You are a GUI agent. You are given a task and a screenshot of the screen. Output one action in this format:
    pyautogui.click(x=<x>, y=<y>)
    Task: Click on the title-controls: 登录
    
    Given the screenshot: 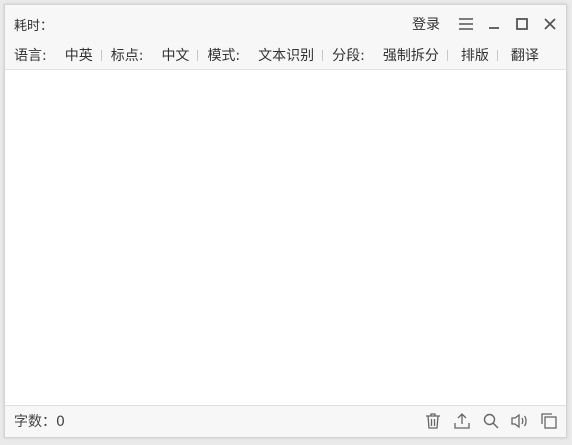 What is the action you would take?
    pyautogui.click(x=486, y=24)
    